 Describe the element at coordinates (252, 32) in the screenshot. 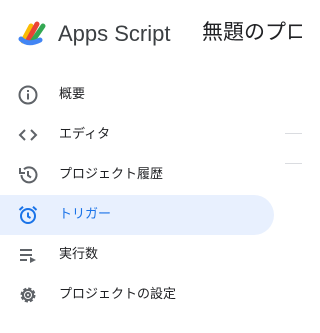

I see `project-title: 無題のプロジェクト` at that location.